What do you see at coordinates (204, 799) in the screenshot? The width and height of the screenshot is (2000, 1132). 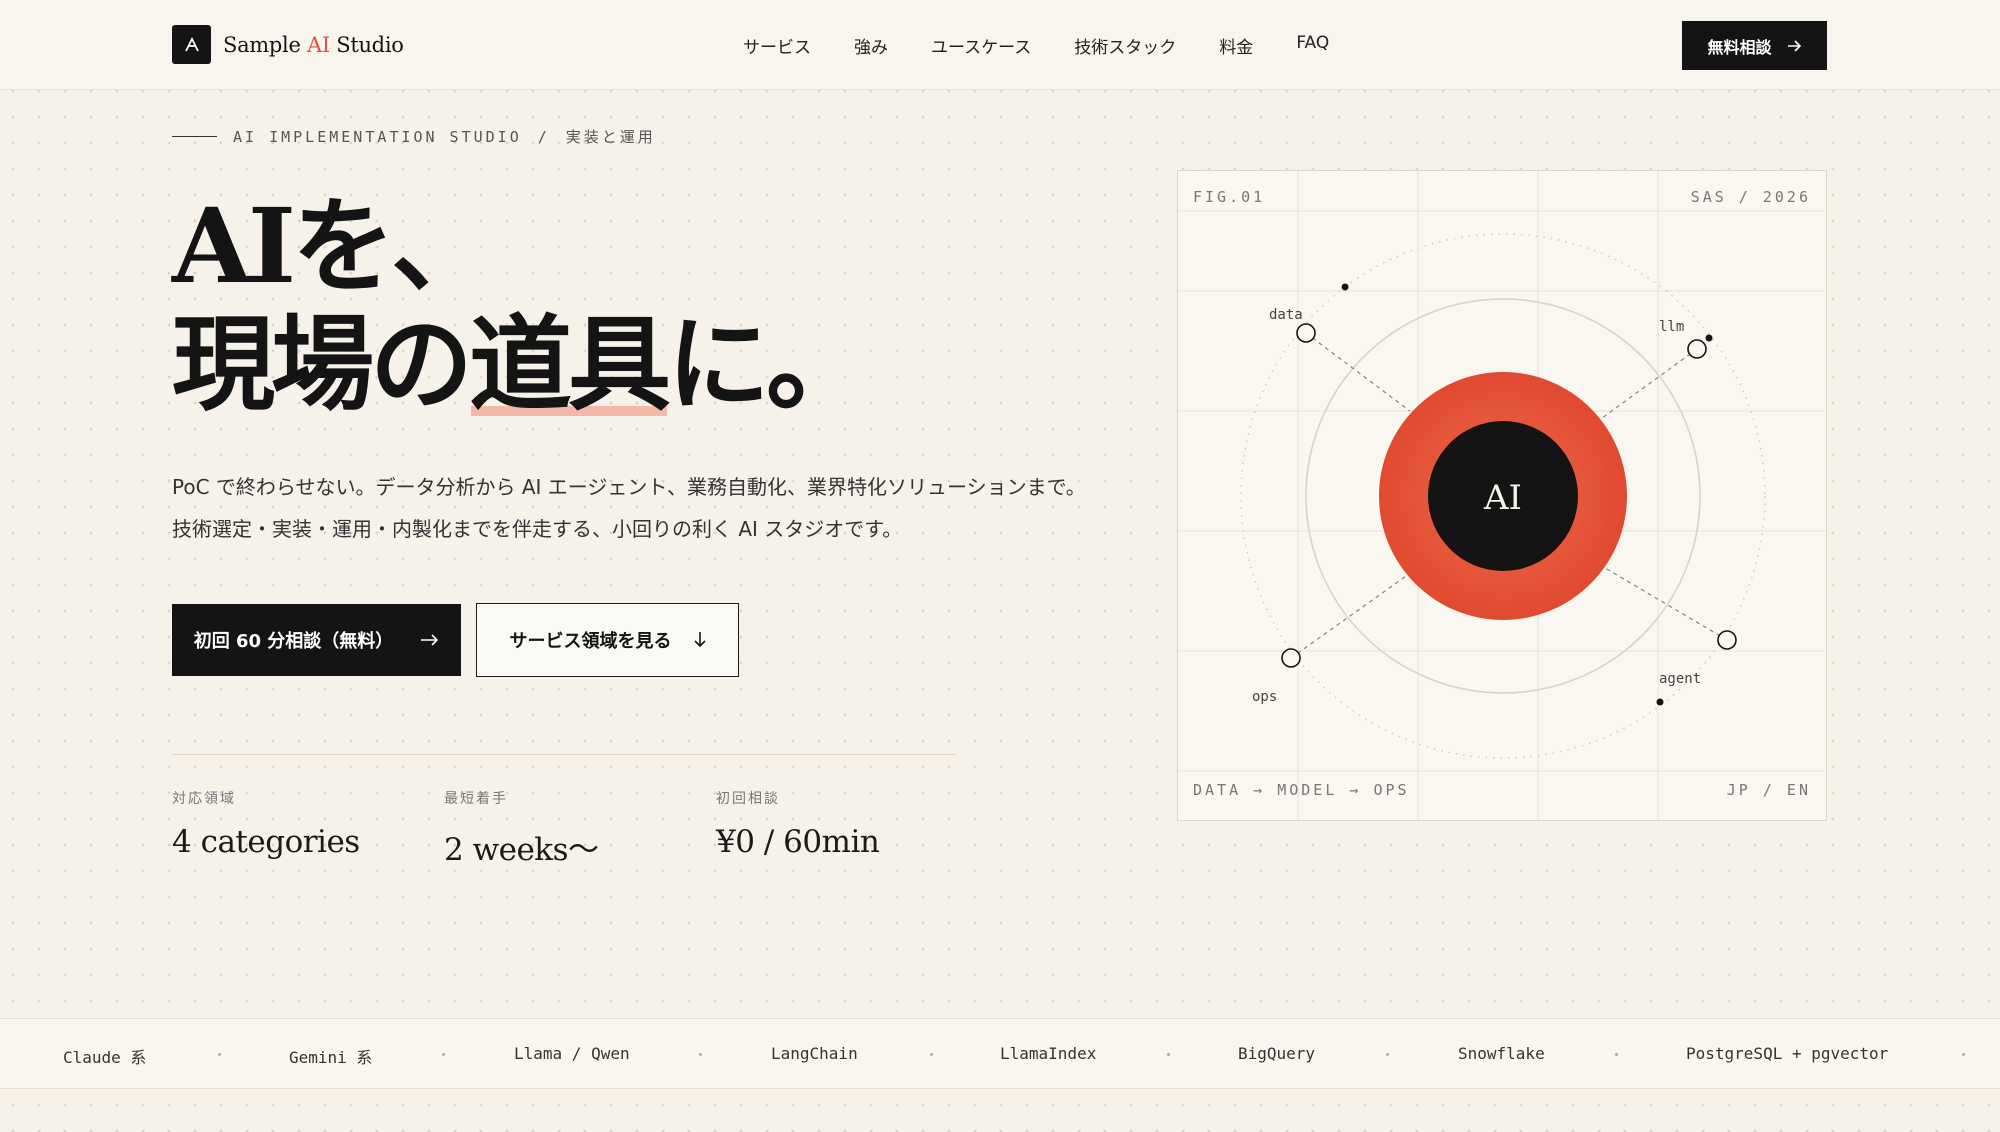 I see `stat-label: 対応領域` at bounding box center [204, 799].